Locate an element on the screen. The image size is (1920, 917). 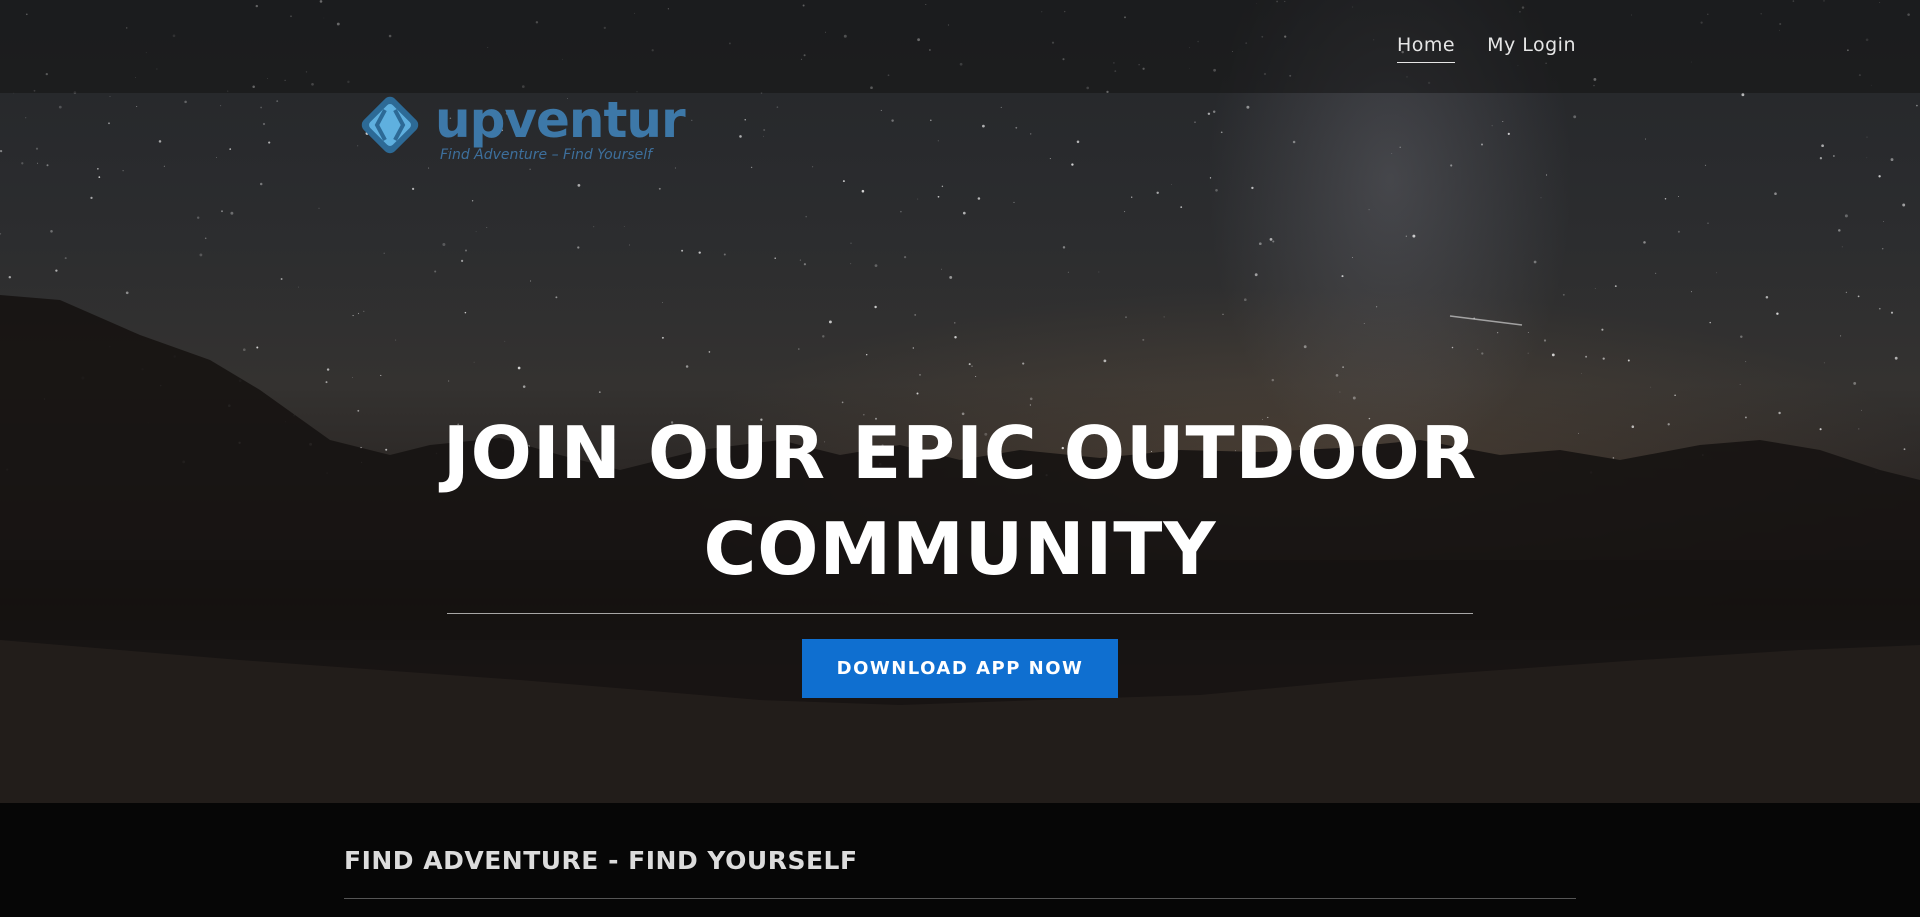
top-navigation-bar: Home My Login is located at coordinates (960, 46).